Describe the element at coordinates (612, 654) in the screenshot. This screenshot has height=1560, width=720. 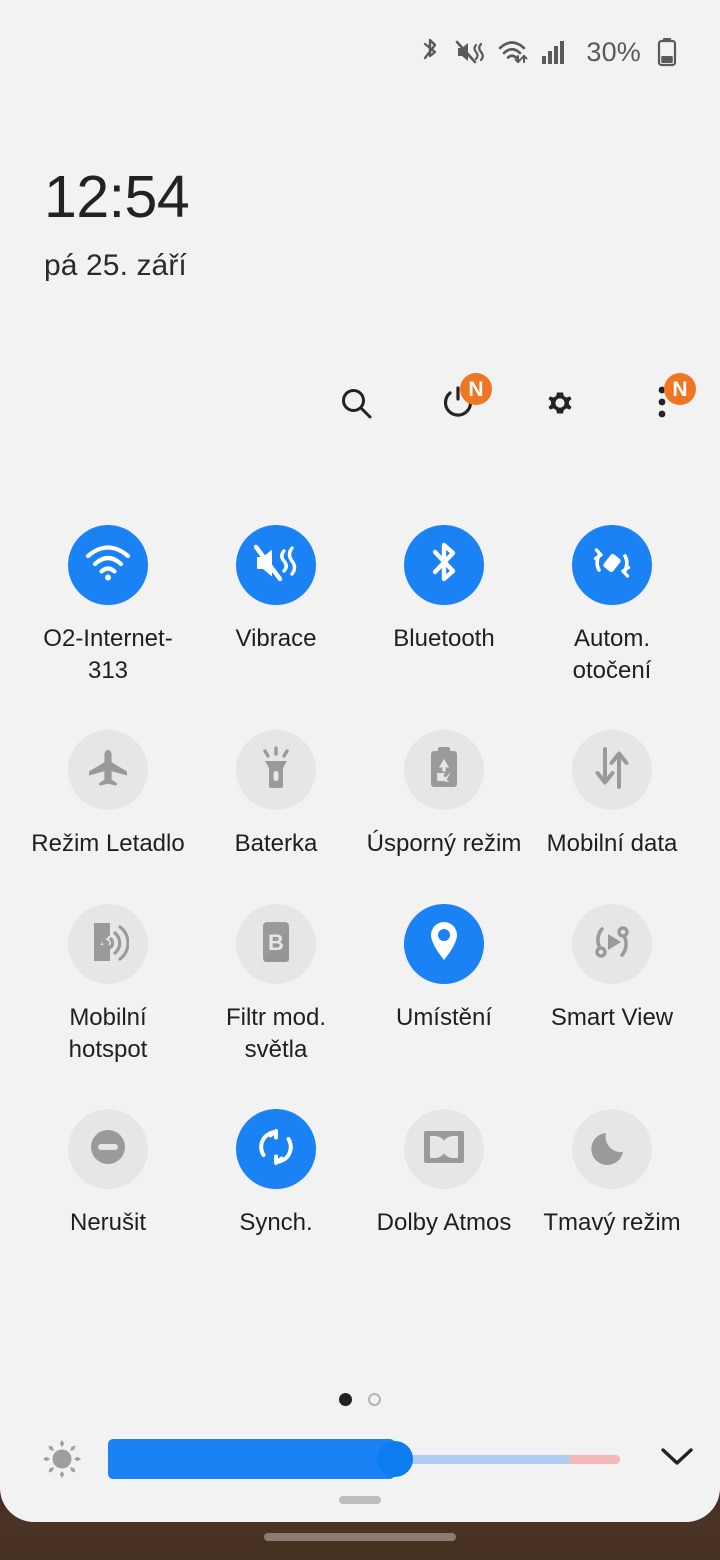
I see `tile-label: Autom. otočení` at that location.